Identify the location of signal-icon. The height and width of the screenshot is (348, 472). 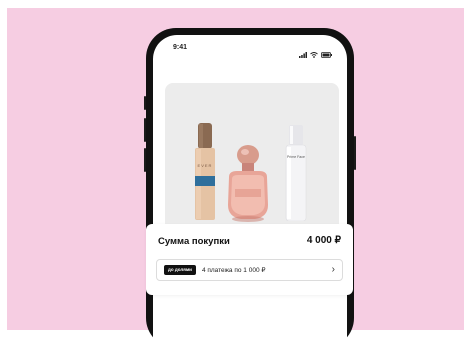
(303, 54).